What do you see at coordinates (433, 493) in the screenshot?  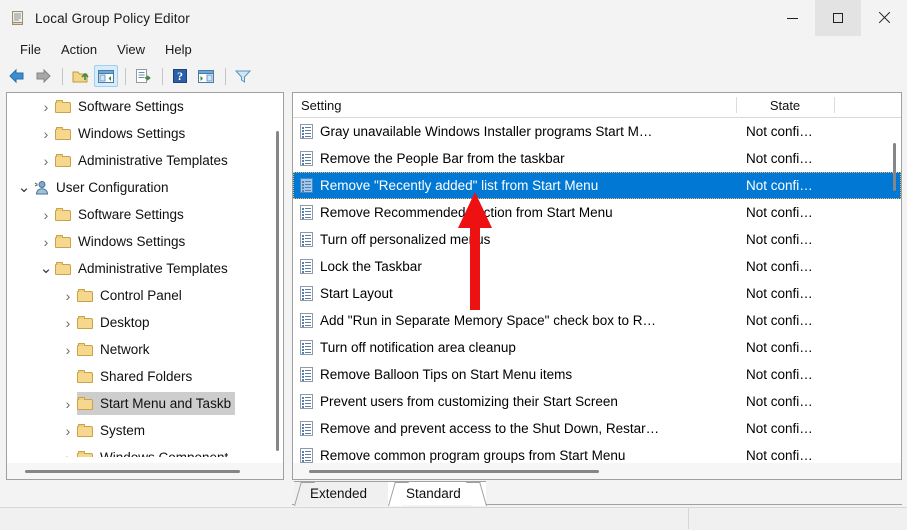 I see `tab-standard-label: Standard` at bounding box center [433, 493].